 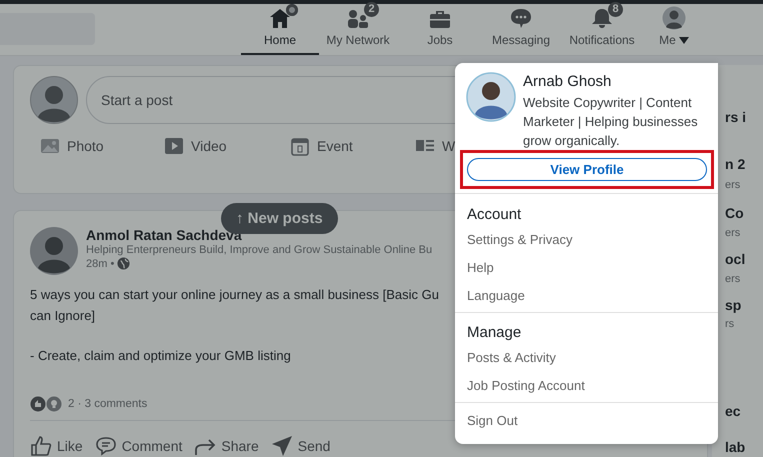 What do you see at coordinates (735, 259) in the screenshot?
I see `panel-text: ocl` at bounding box center [735, 259].